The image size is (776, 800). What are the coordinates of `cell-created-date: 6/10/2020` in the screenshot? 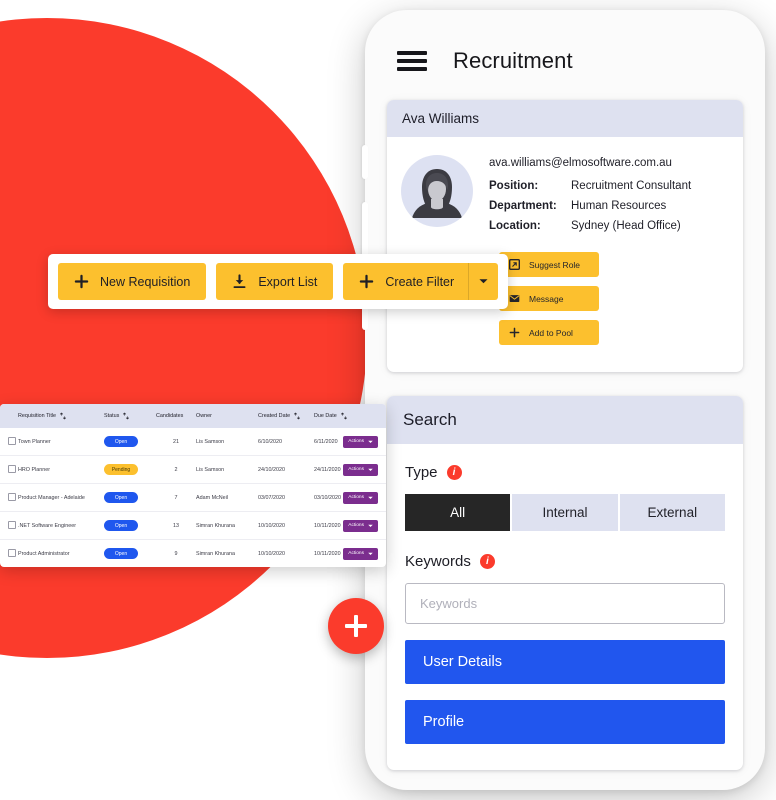 It's located at (286, 442).